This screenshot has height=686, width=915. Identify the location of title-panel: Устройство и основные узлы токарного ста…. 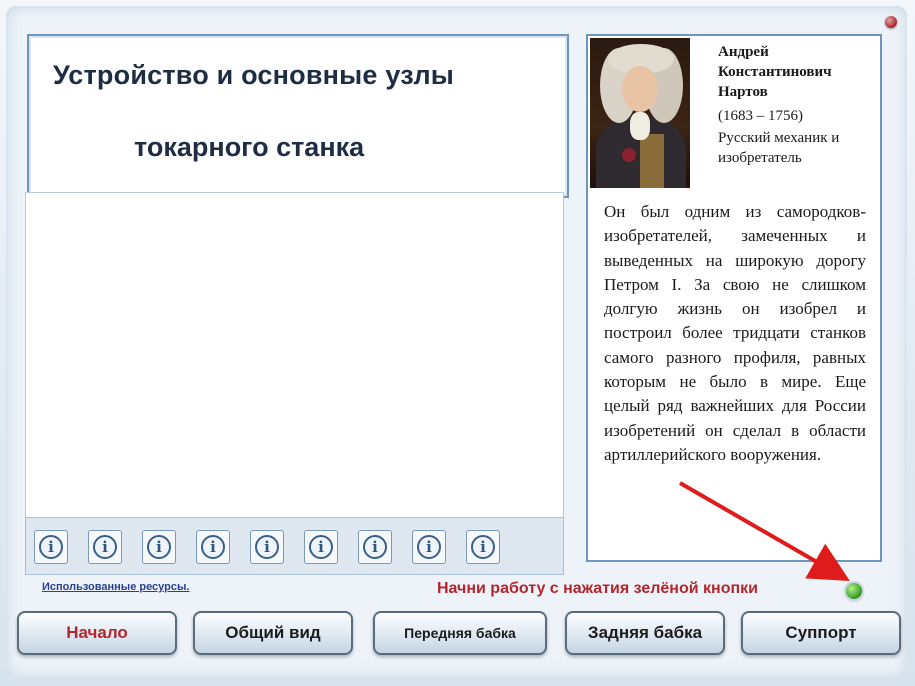
(298, 116).